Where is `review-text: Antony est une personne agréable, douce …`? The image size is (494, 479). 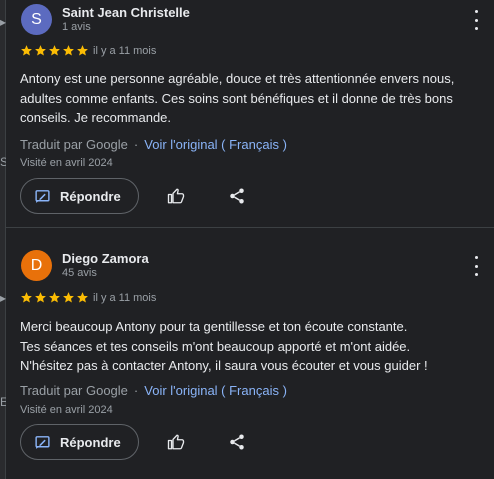
review-text: Antony est une personne agréable, douce … is located at coordinates (250, 98).